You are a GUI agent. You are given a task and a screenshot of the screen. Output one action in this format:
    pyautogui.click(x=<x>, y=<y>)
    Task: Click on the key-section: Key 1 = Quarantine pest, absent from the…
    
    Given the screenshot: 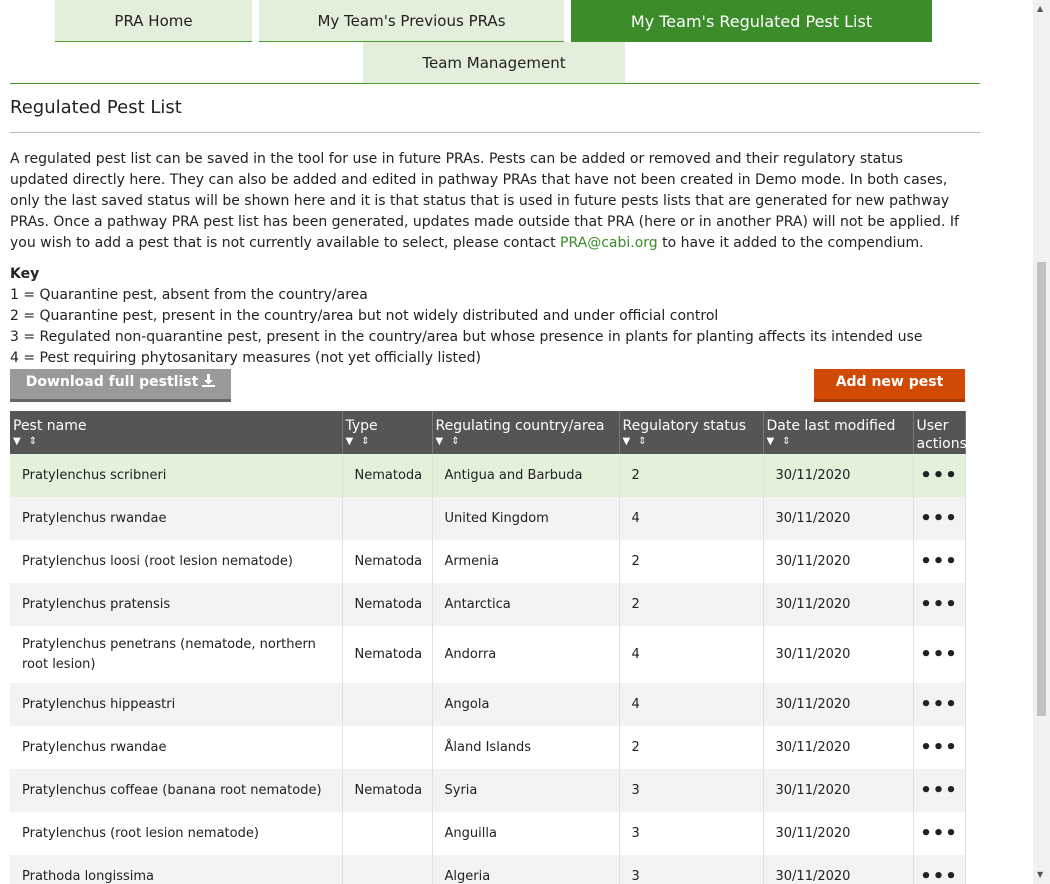 What is the action you would take?
    pyautogui.click(x=466, y=316)
    